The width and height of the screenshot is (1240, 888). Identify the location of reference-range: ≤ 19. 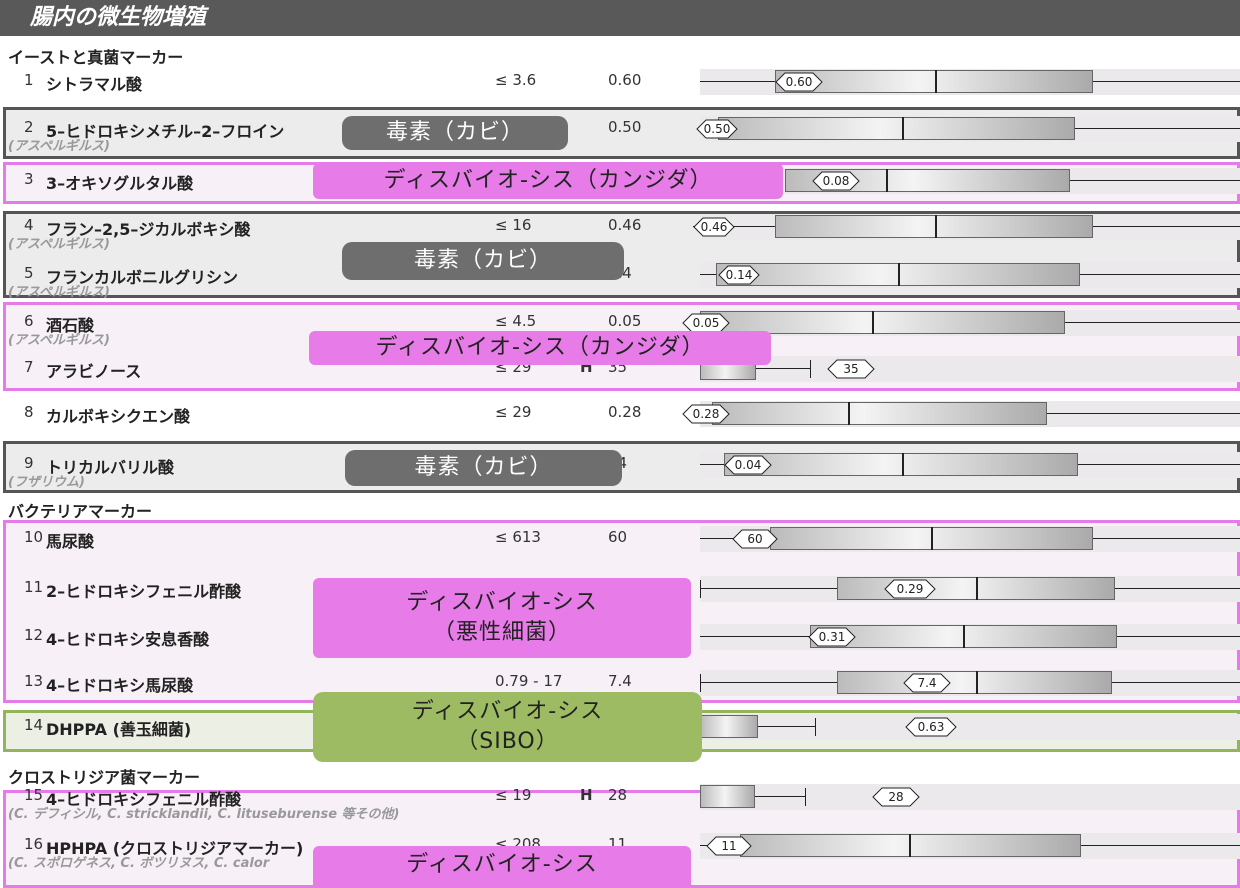
(513, 795).